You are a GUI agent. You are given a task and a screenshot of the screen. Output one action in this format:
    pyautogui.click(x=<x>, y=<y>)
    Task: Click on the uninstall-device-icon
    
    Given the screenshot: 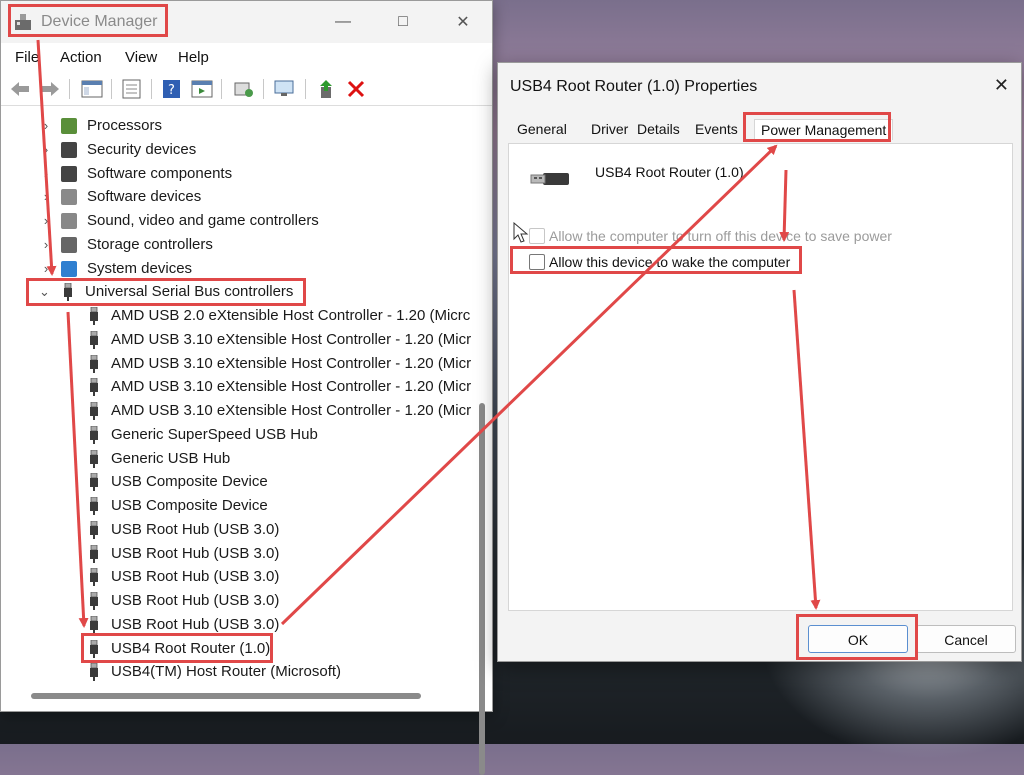 What is the action you would take?
    pyautogui.click(x=356, y=89)
    